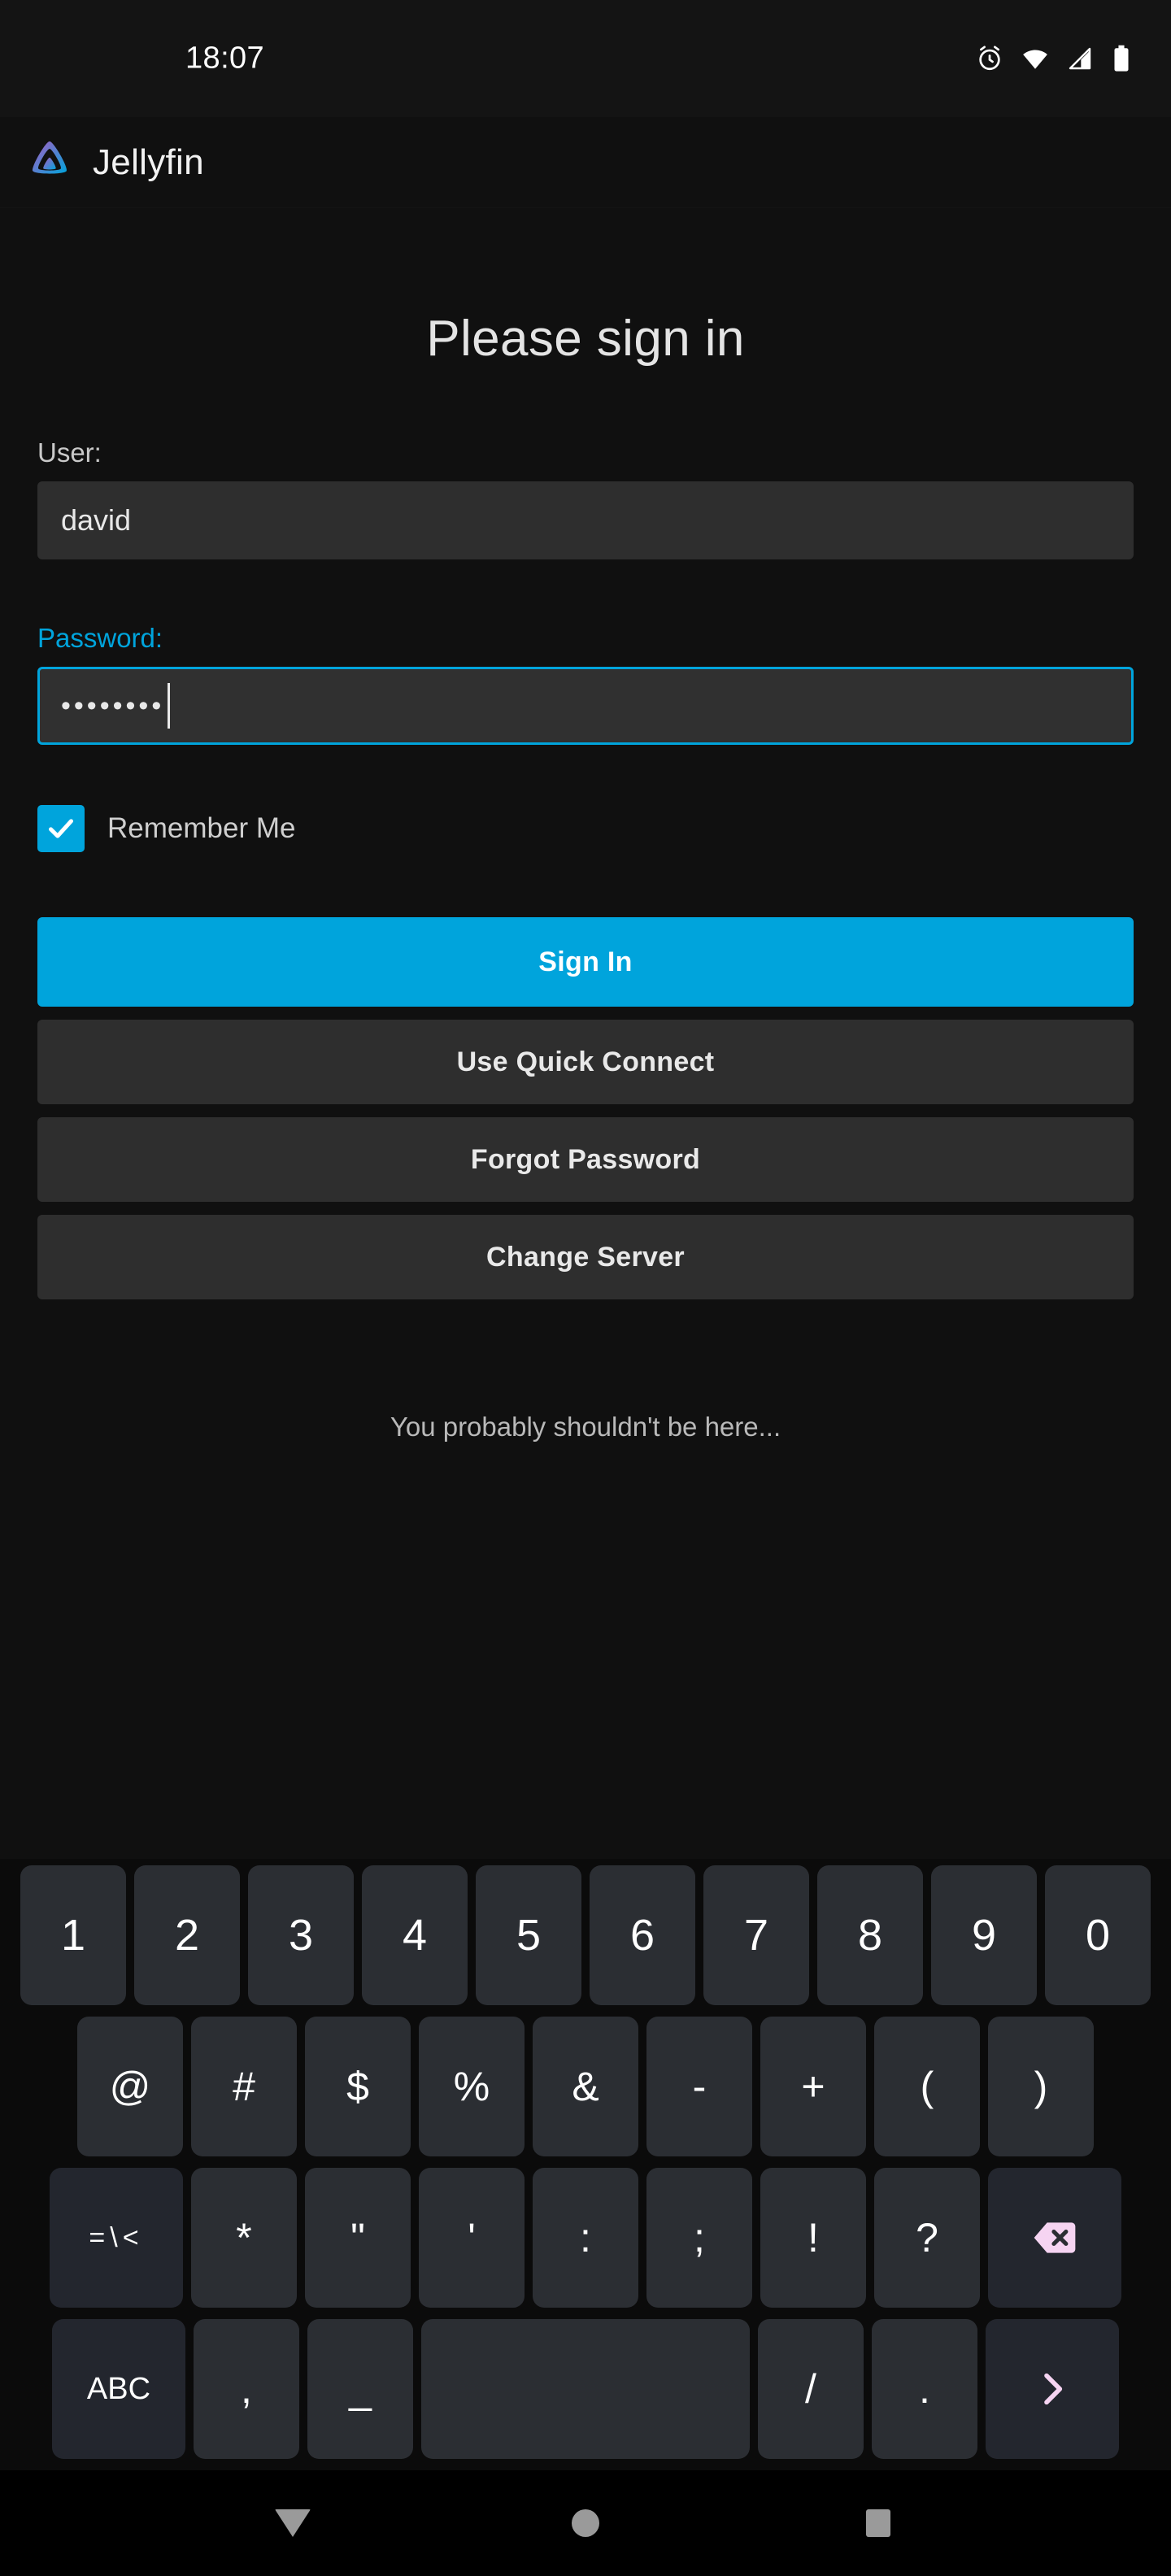 The height and width of the screenshot is (2576, 1171). I want to click on key-1: 1, so click(73, 1935).